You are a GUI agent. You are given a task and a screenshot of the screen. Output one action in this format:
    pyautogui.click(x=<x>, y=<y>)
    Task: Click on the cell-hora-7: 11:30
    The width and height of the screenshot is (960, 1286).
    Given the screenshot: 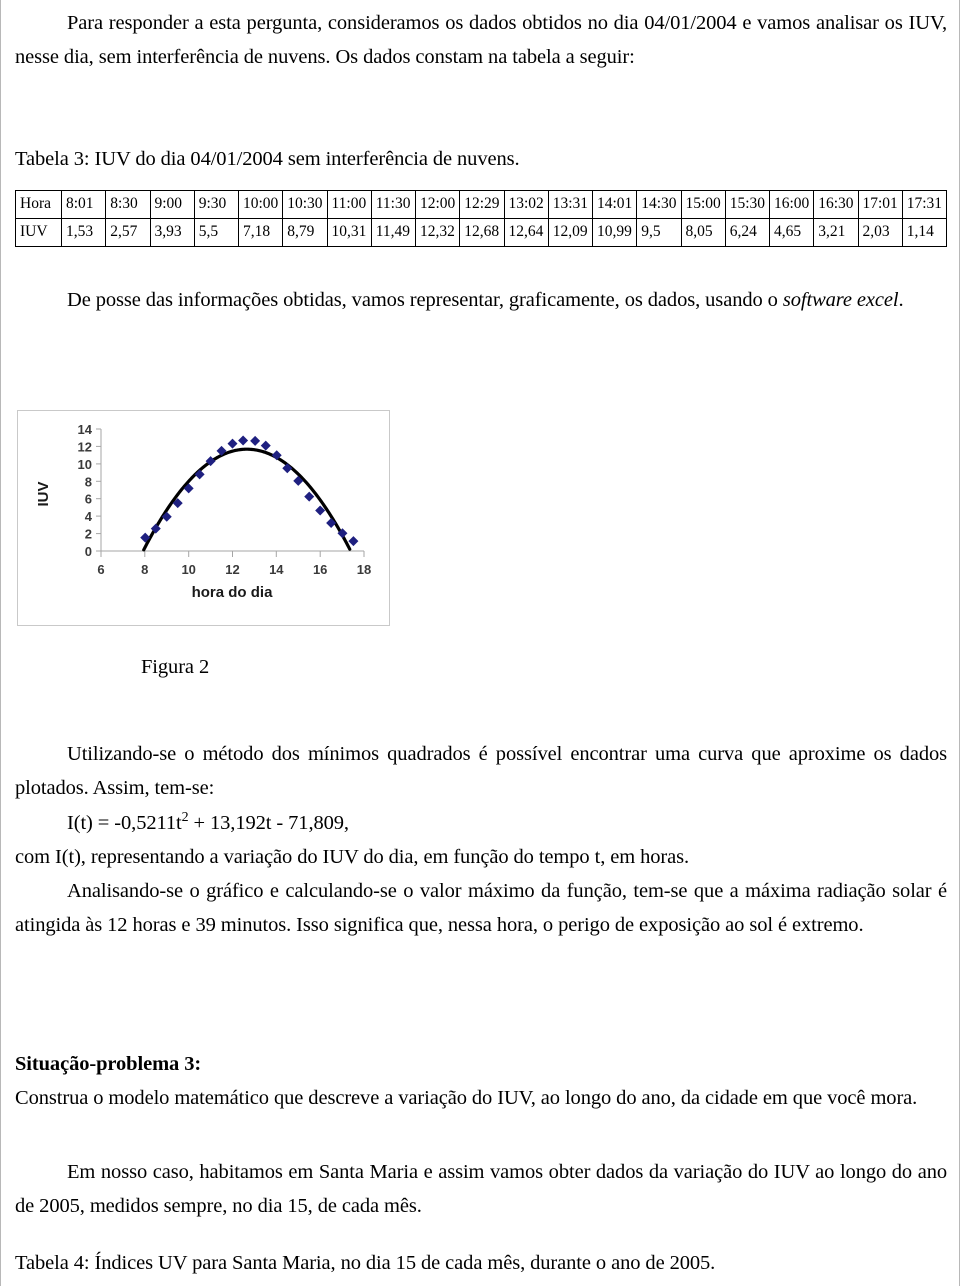 What is the action you would take?
    pyautogui.click(x=393, y=204)
    